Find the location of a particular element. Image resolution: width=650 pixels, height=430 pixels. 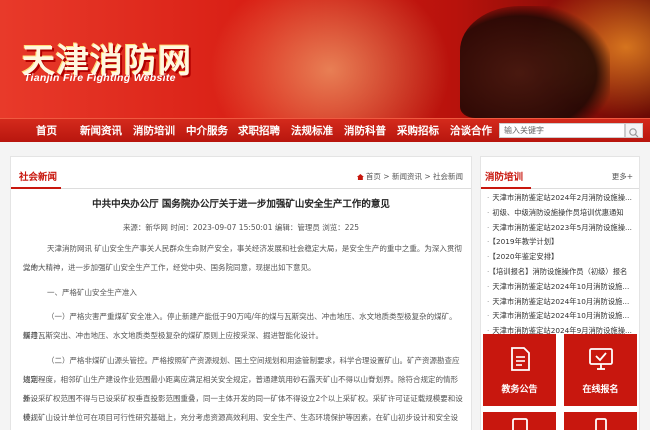

document-icon is located at coordinates (520, 359).